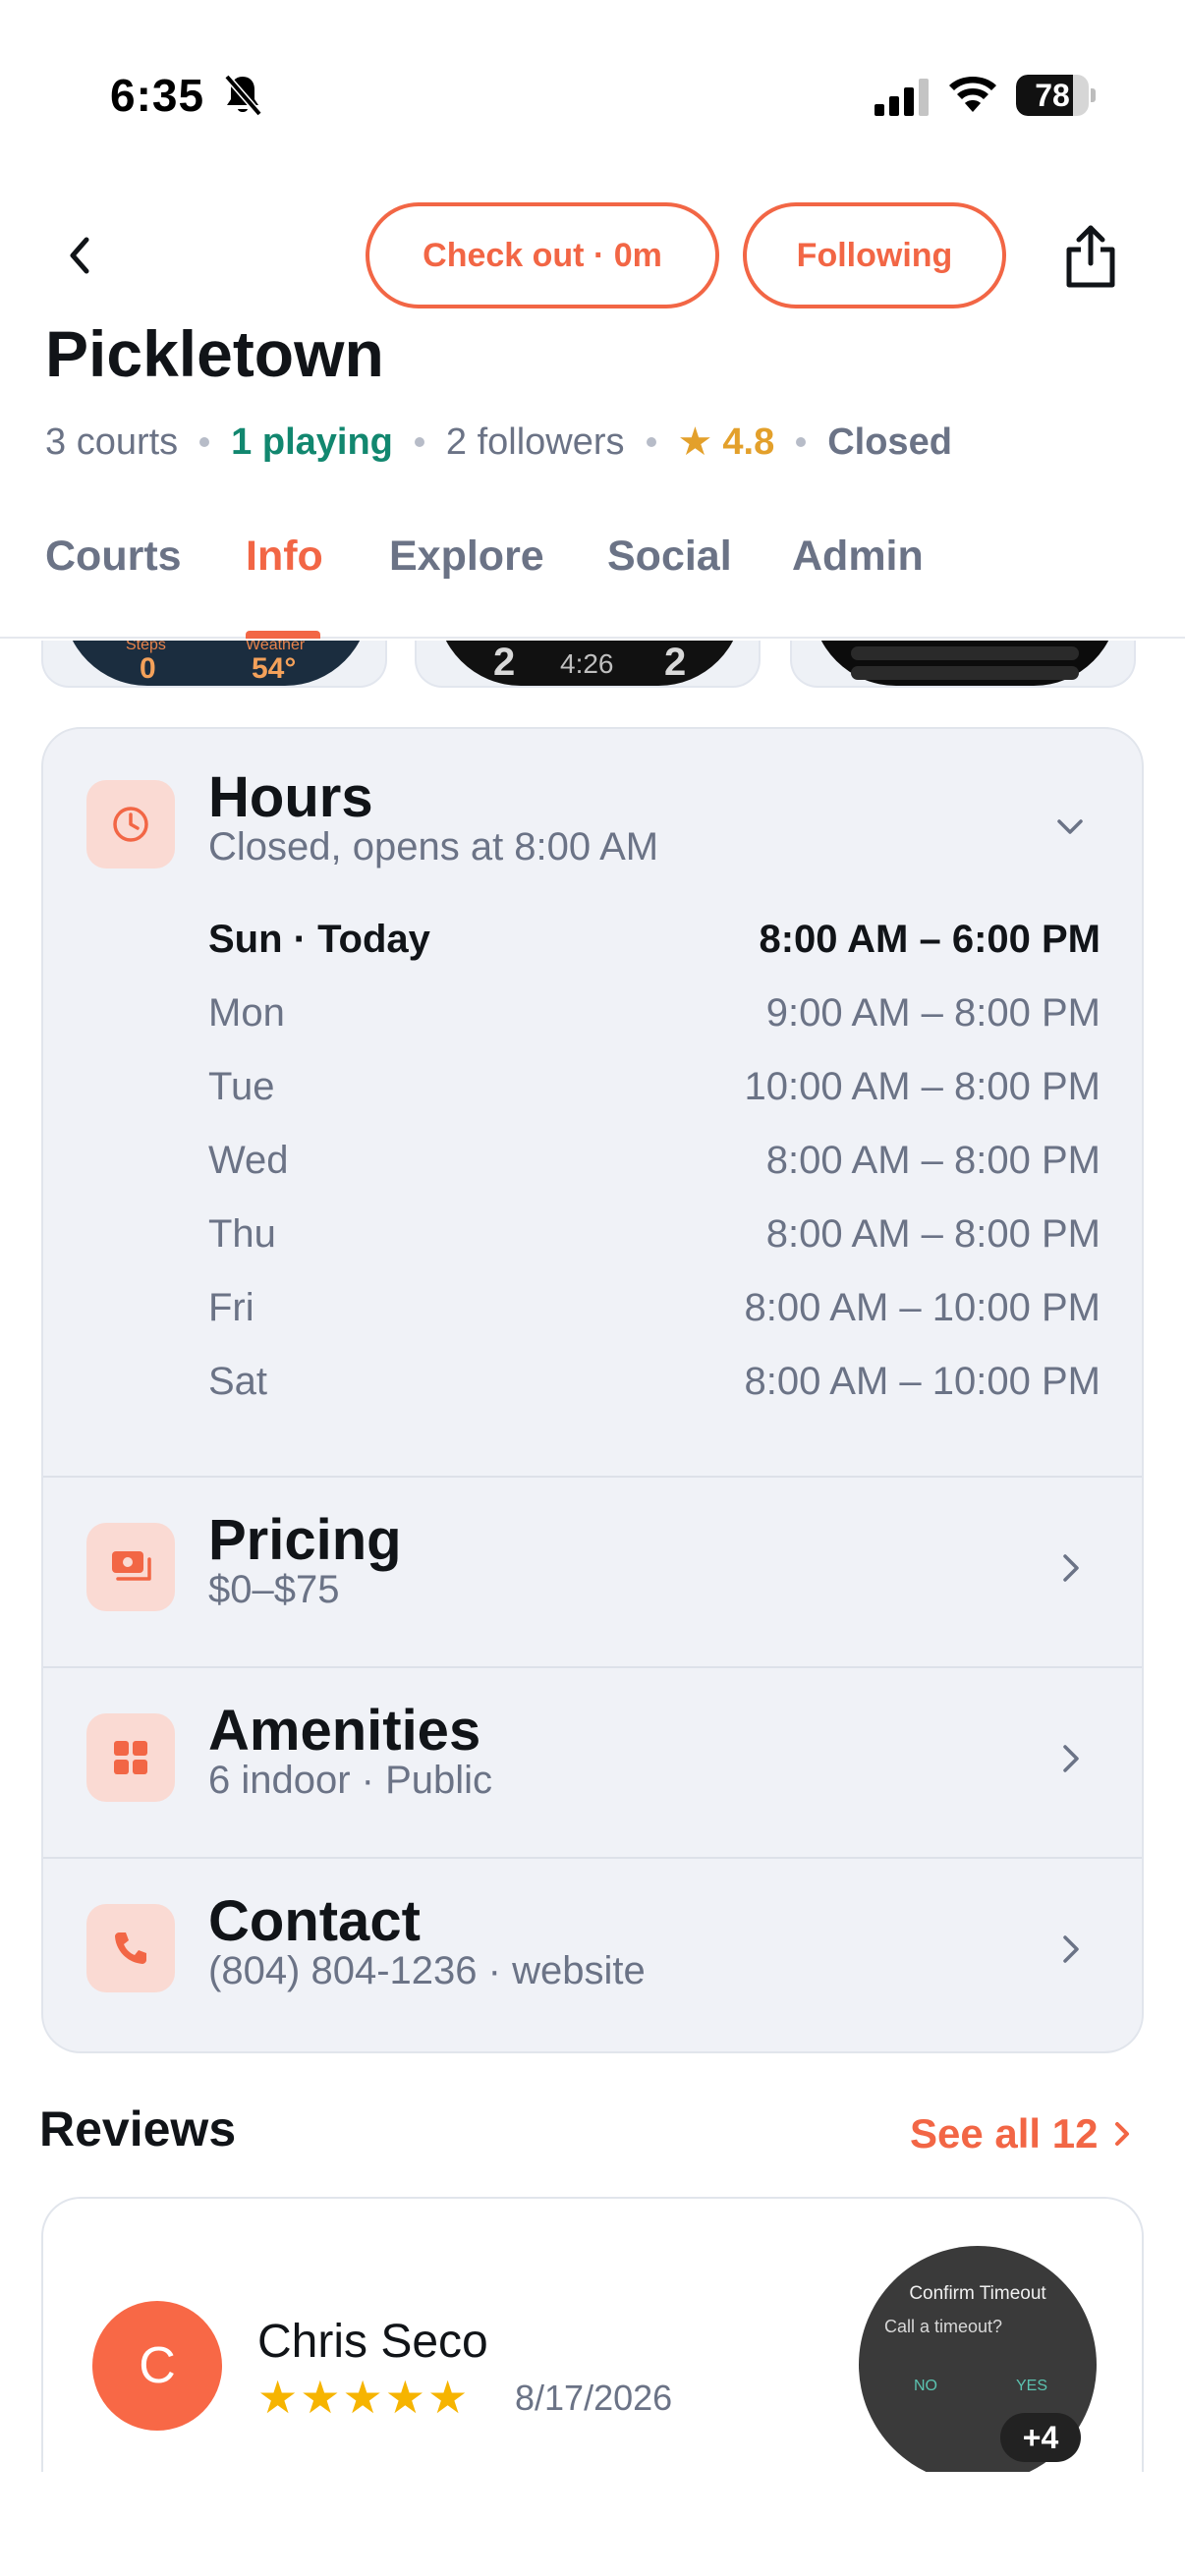  What do you see at coordinates (1032, 2386) in the screenshot?
I see `photo-yes: YES` at bounding box center [1032, 2386].